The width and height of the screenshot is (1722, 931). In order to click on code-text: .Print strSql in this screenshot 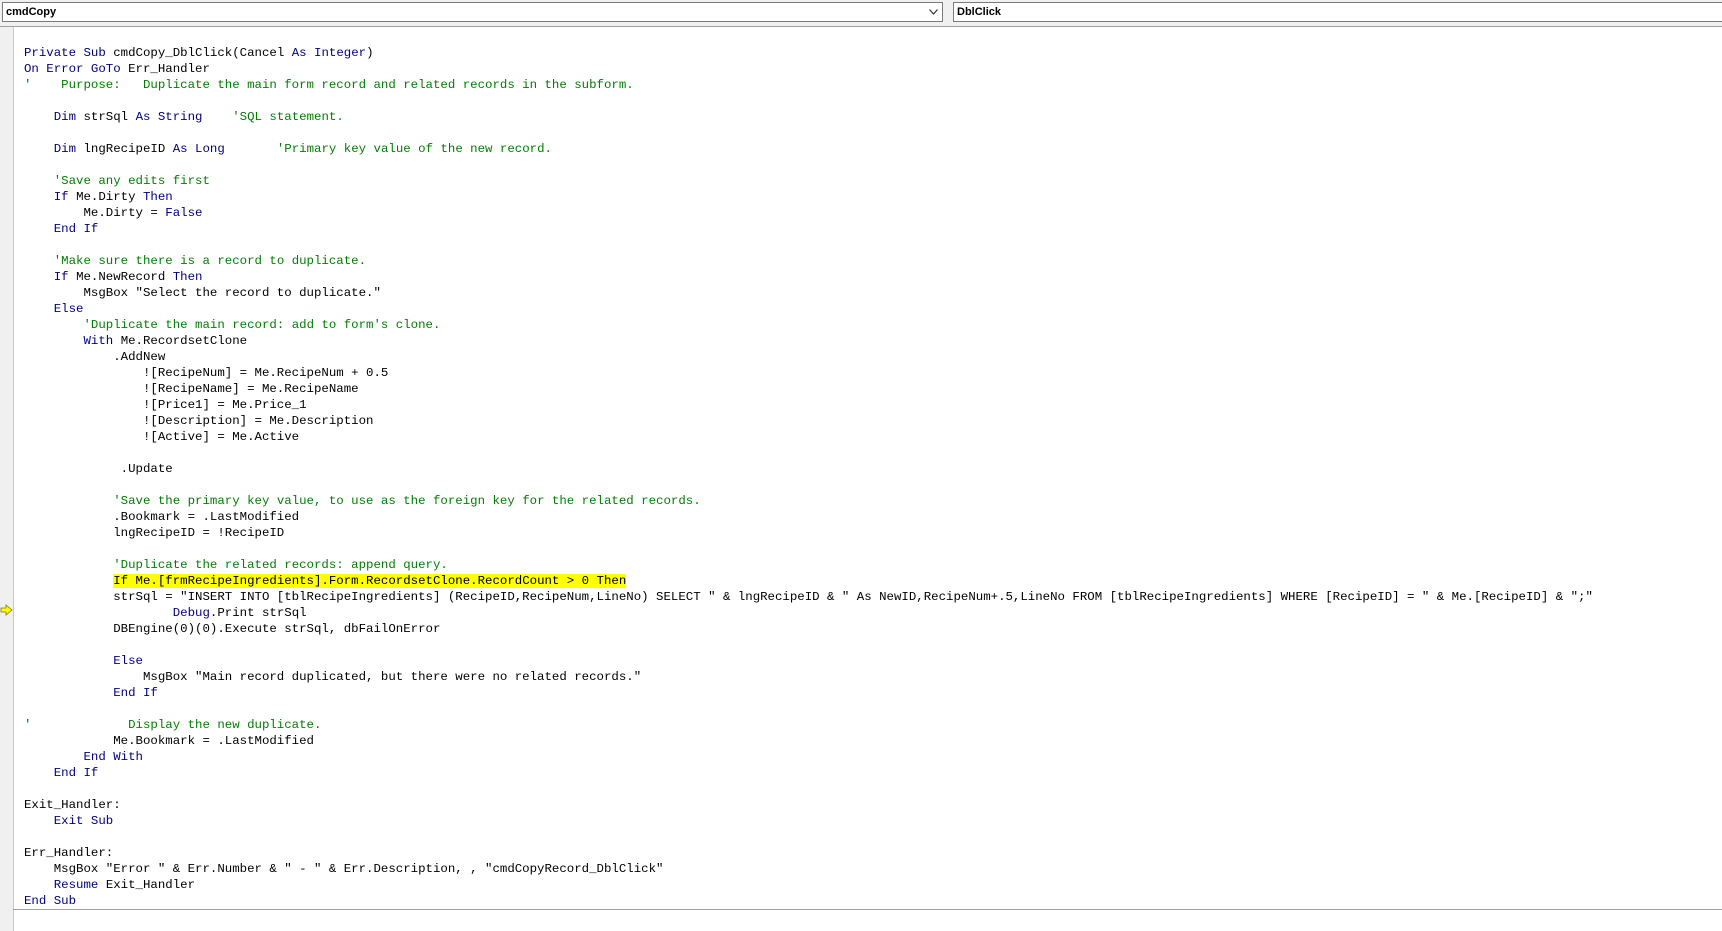, I will do `click(258, 613)`.